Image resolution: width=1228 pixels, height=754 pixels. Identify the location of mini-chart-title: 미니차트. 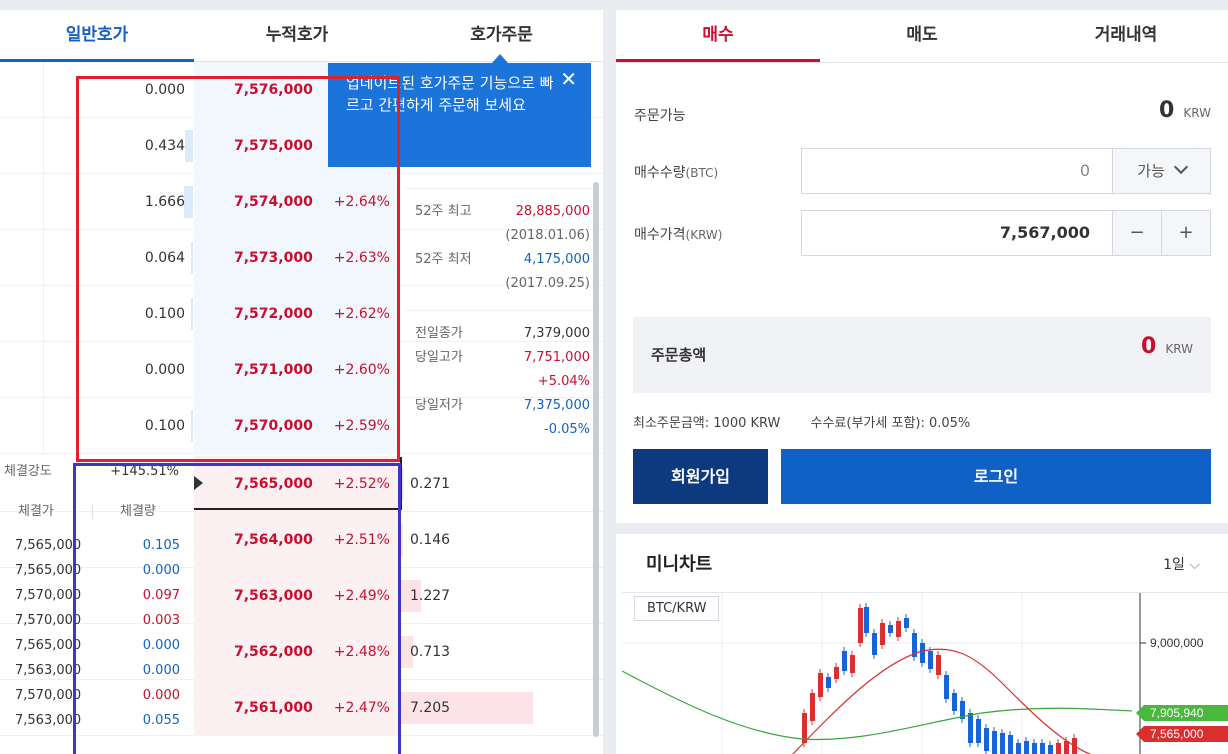
(679, 564).